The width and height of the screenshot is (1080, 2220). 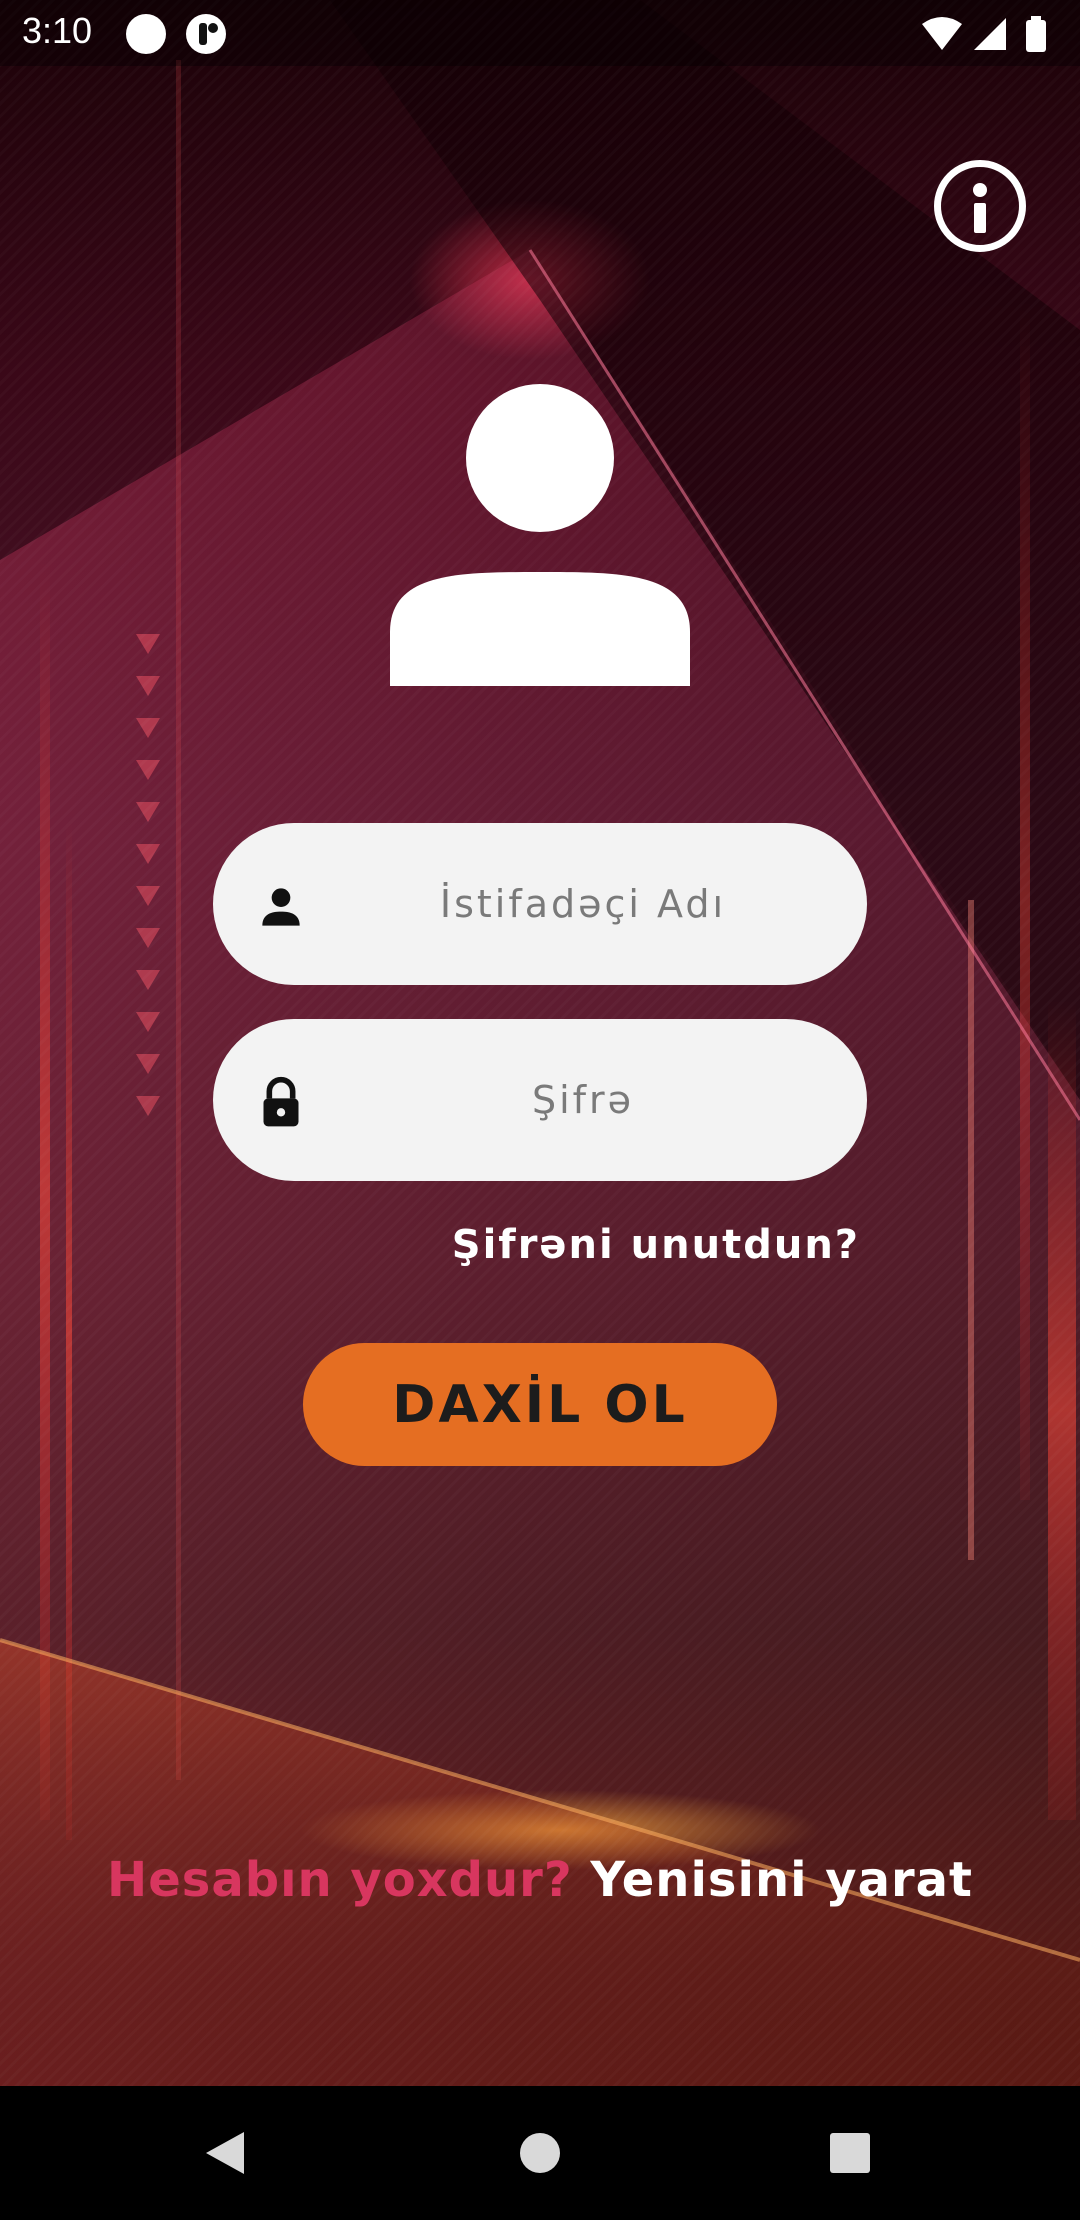 I want to click on home-icon, so click(x=540, y=2153).